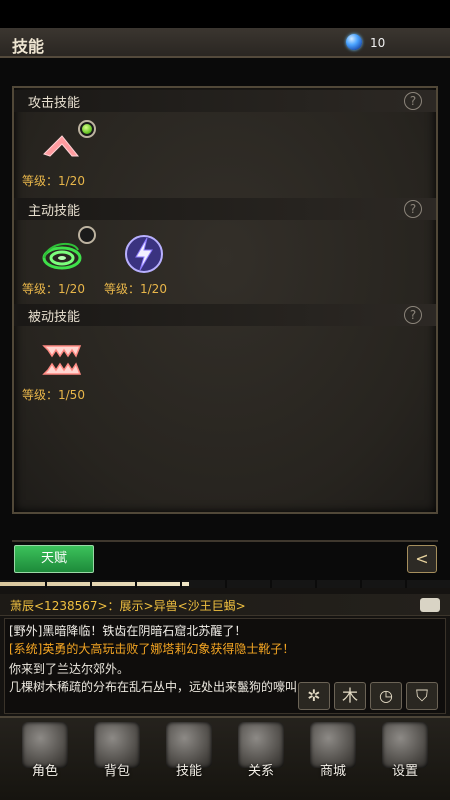 This screenshot has width=450, height=800. Describe the element at coordinates (87, 235) in the screenshot. I see `empty-slot-indicator` at that location.